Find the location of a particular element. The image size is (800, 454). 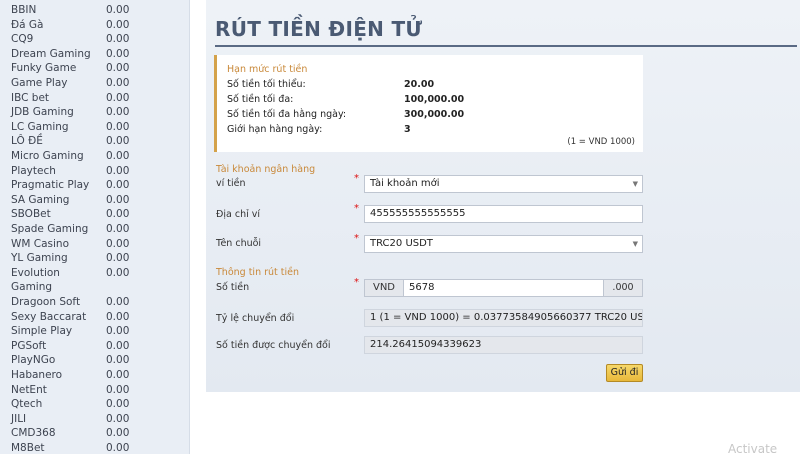

provider-name: Dream Gaming is located at coordinates (51, 53).